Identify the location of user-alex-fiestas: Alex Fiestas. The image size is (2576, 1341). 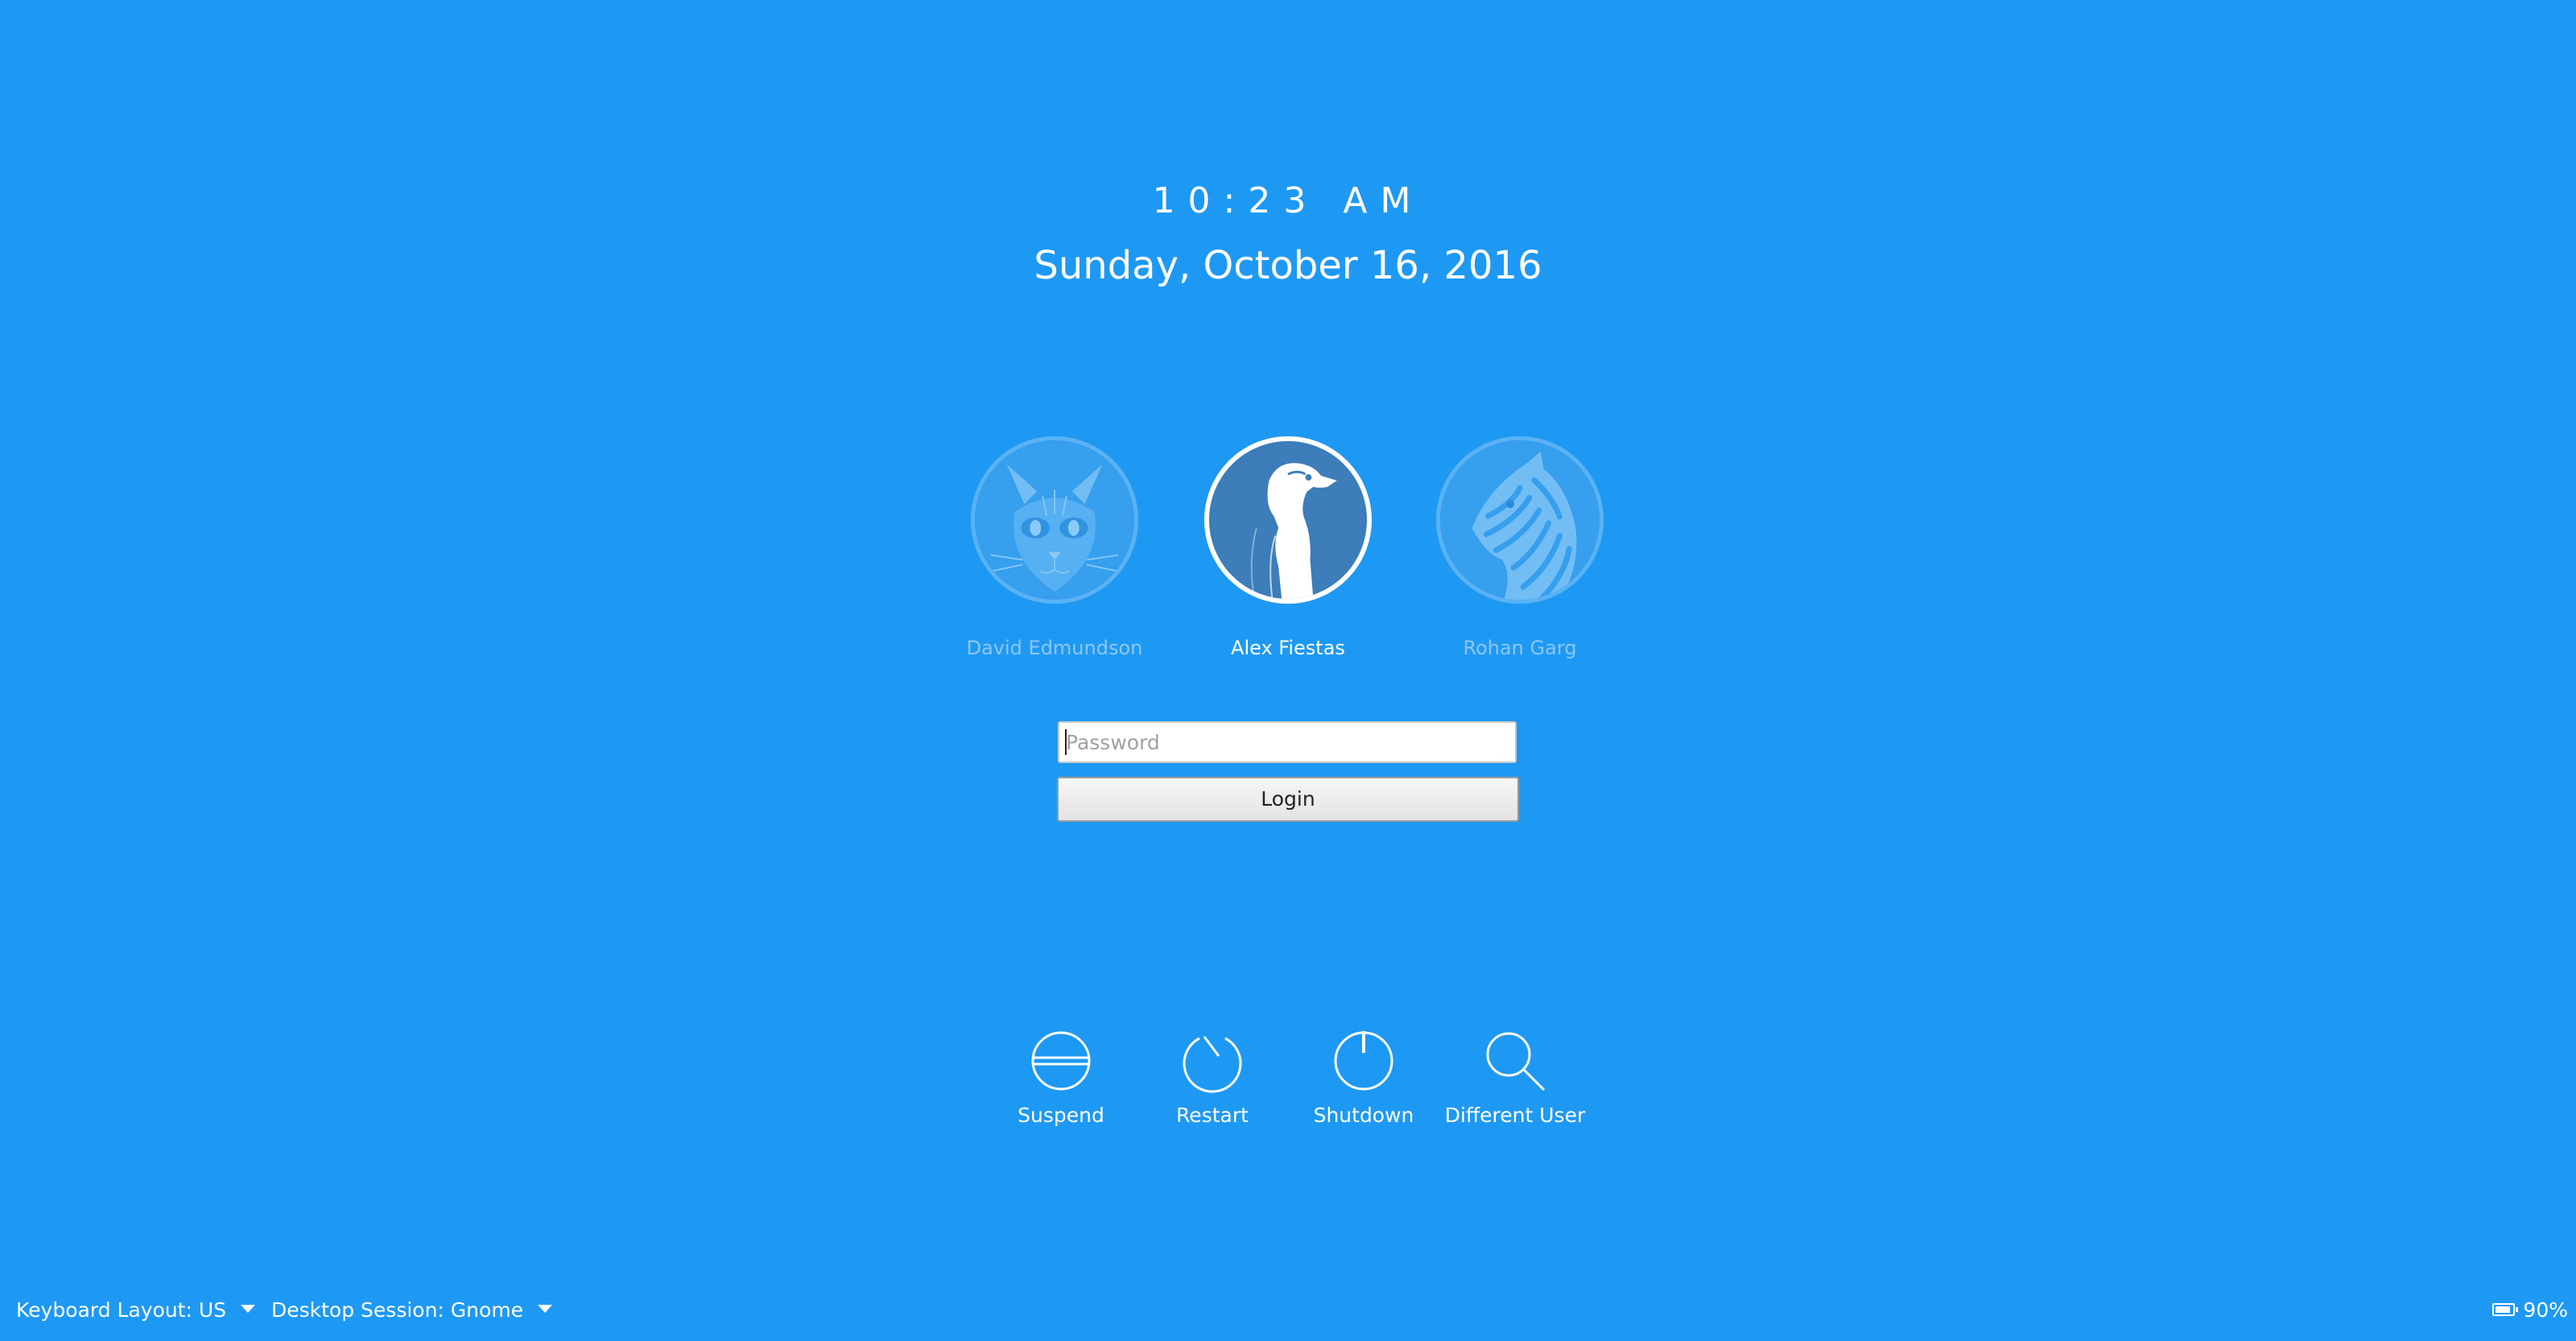
(1288, 548).